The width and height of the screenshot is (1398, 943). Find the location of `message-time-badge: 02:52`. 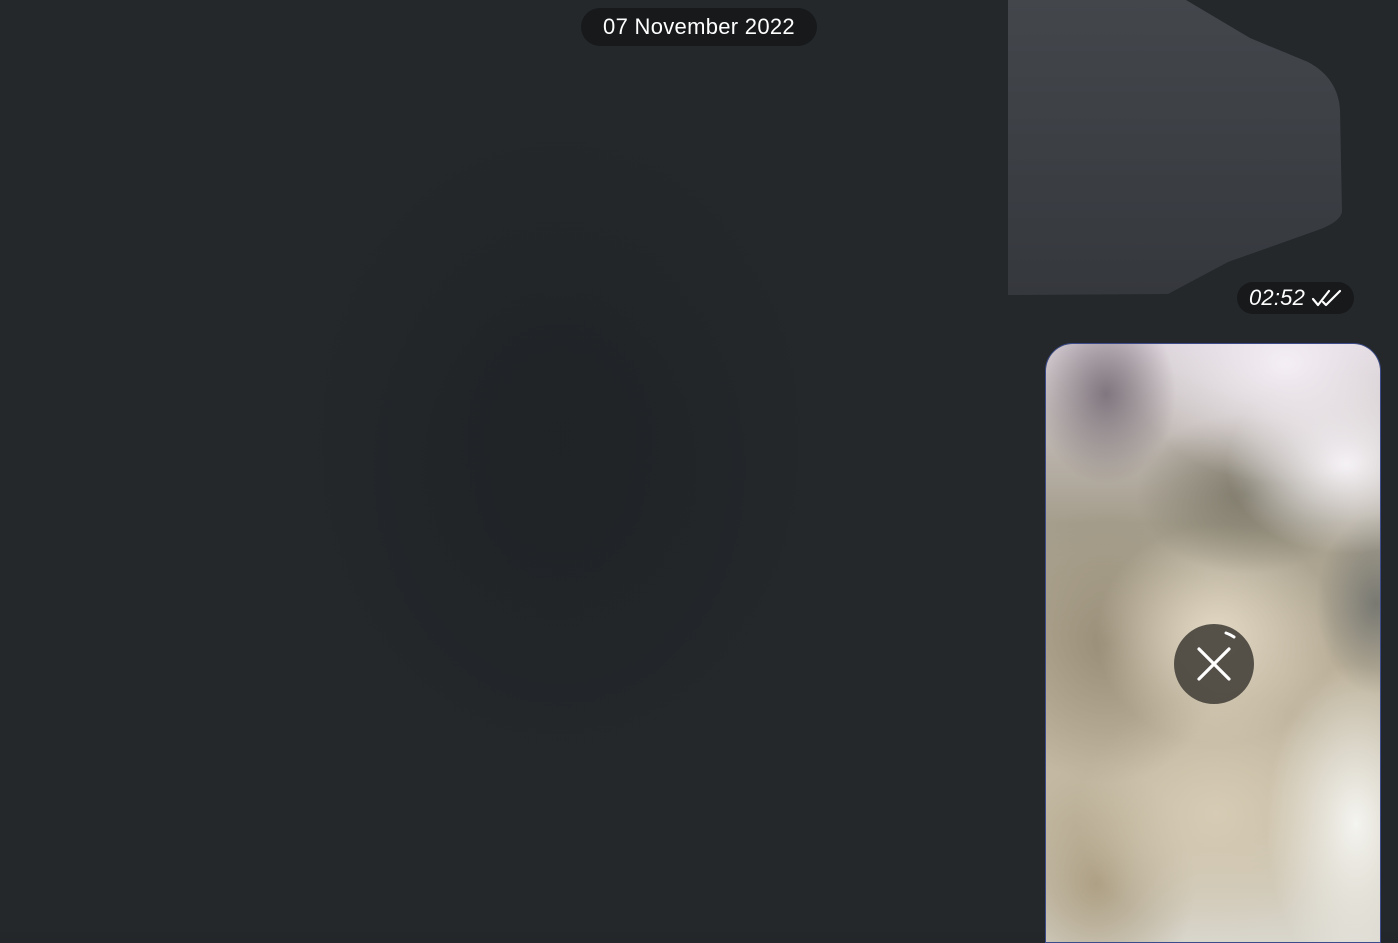

message-time-badge: 02:52 is located at coordinates (1295, 298).